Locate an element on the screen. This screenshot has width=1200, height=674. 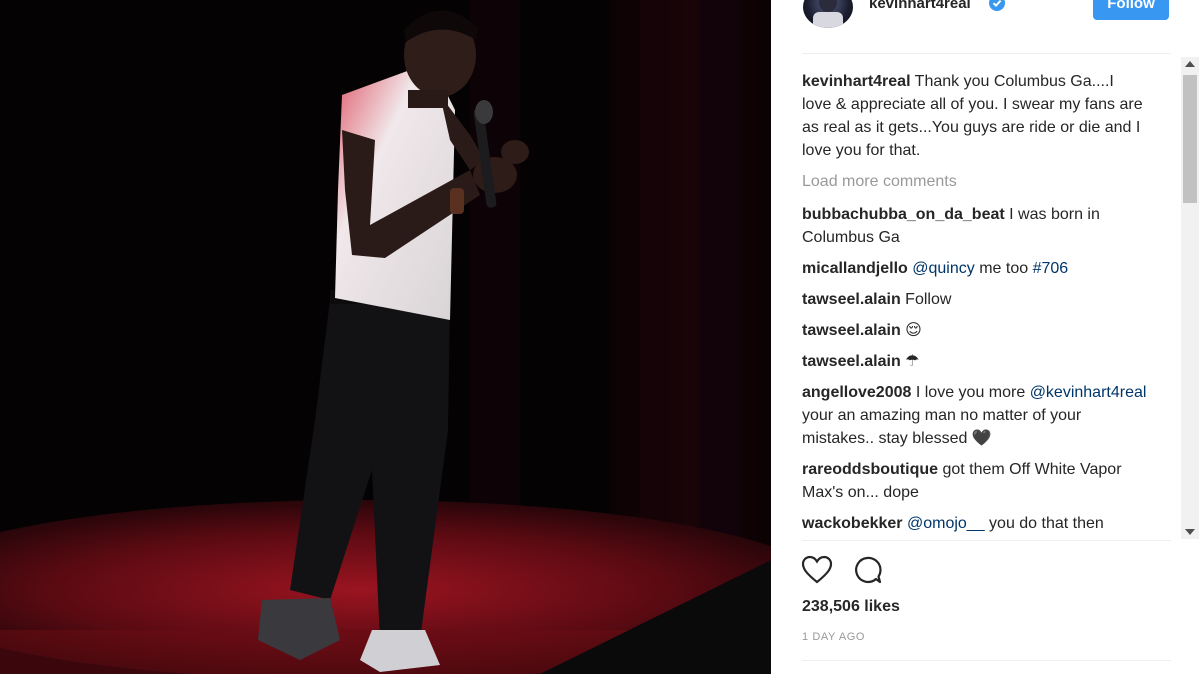
comment-item: wackobekker @omojo__ you do that then is located at coordinates (974, 523).